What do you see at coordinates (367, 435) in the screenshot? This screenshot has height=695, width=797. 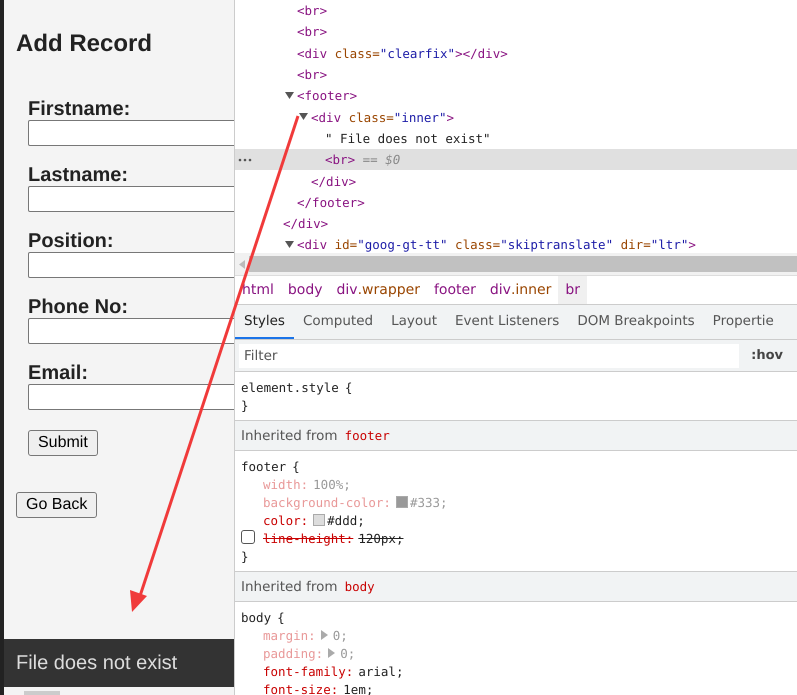 I see `inherited-source: footer` at bounding box center [367, 435].